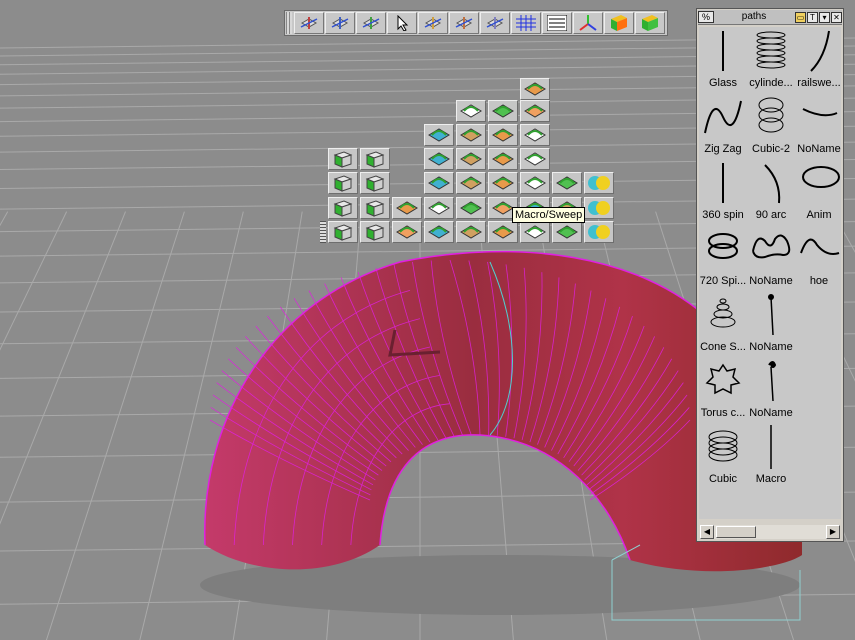 This screenshot has width=855, height=640. Describe the element at coordinates (723, 379) in the screenshot. I see `torus-curve-icon` at that location.